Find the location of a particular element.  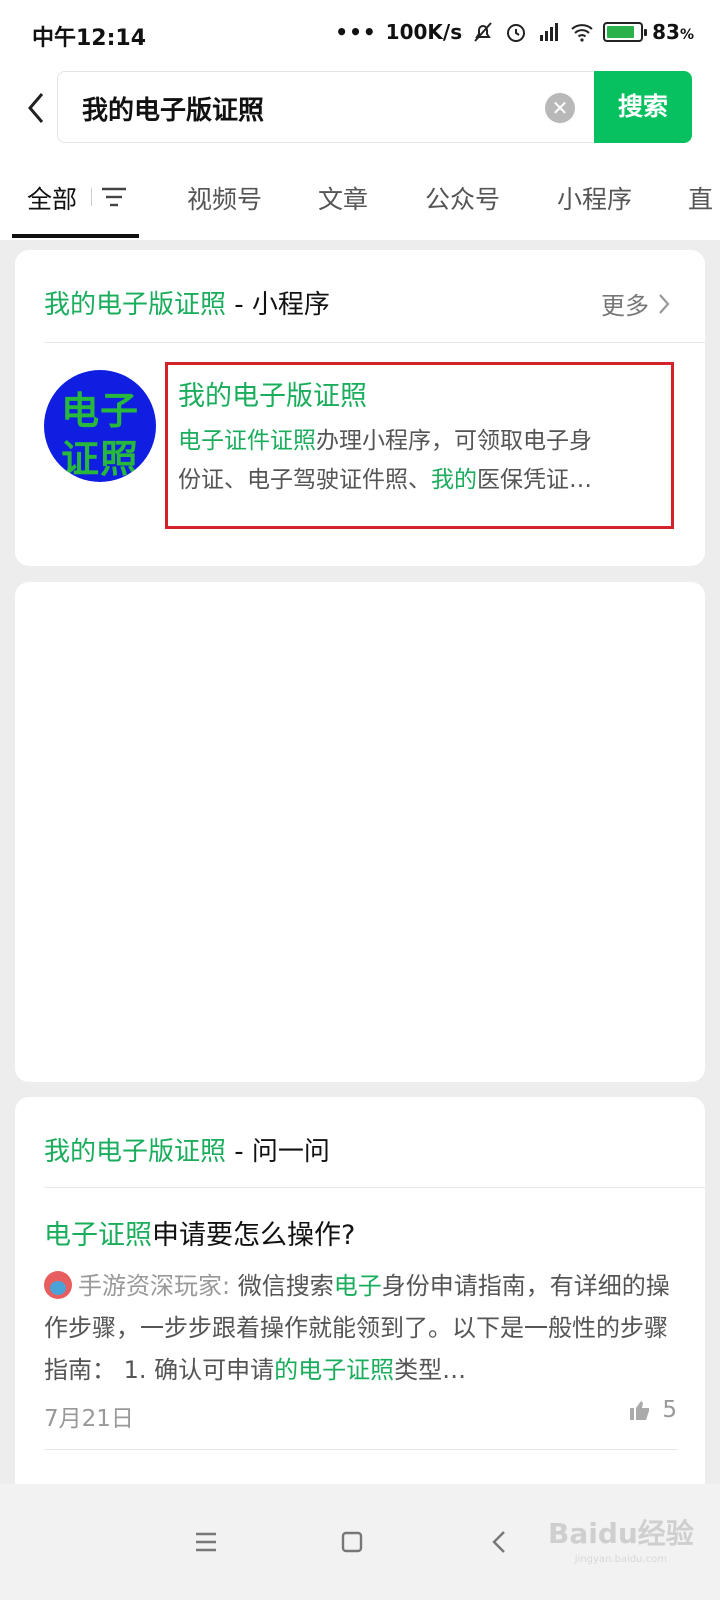

filter-icon is located at coordinates (114, 197).